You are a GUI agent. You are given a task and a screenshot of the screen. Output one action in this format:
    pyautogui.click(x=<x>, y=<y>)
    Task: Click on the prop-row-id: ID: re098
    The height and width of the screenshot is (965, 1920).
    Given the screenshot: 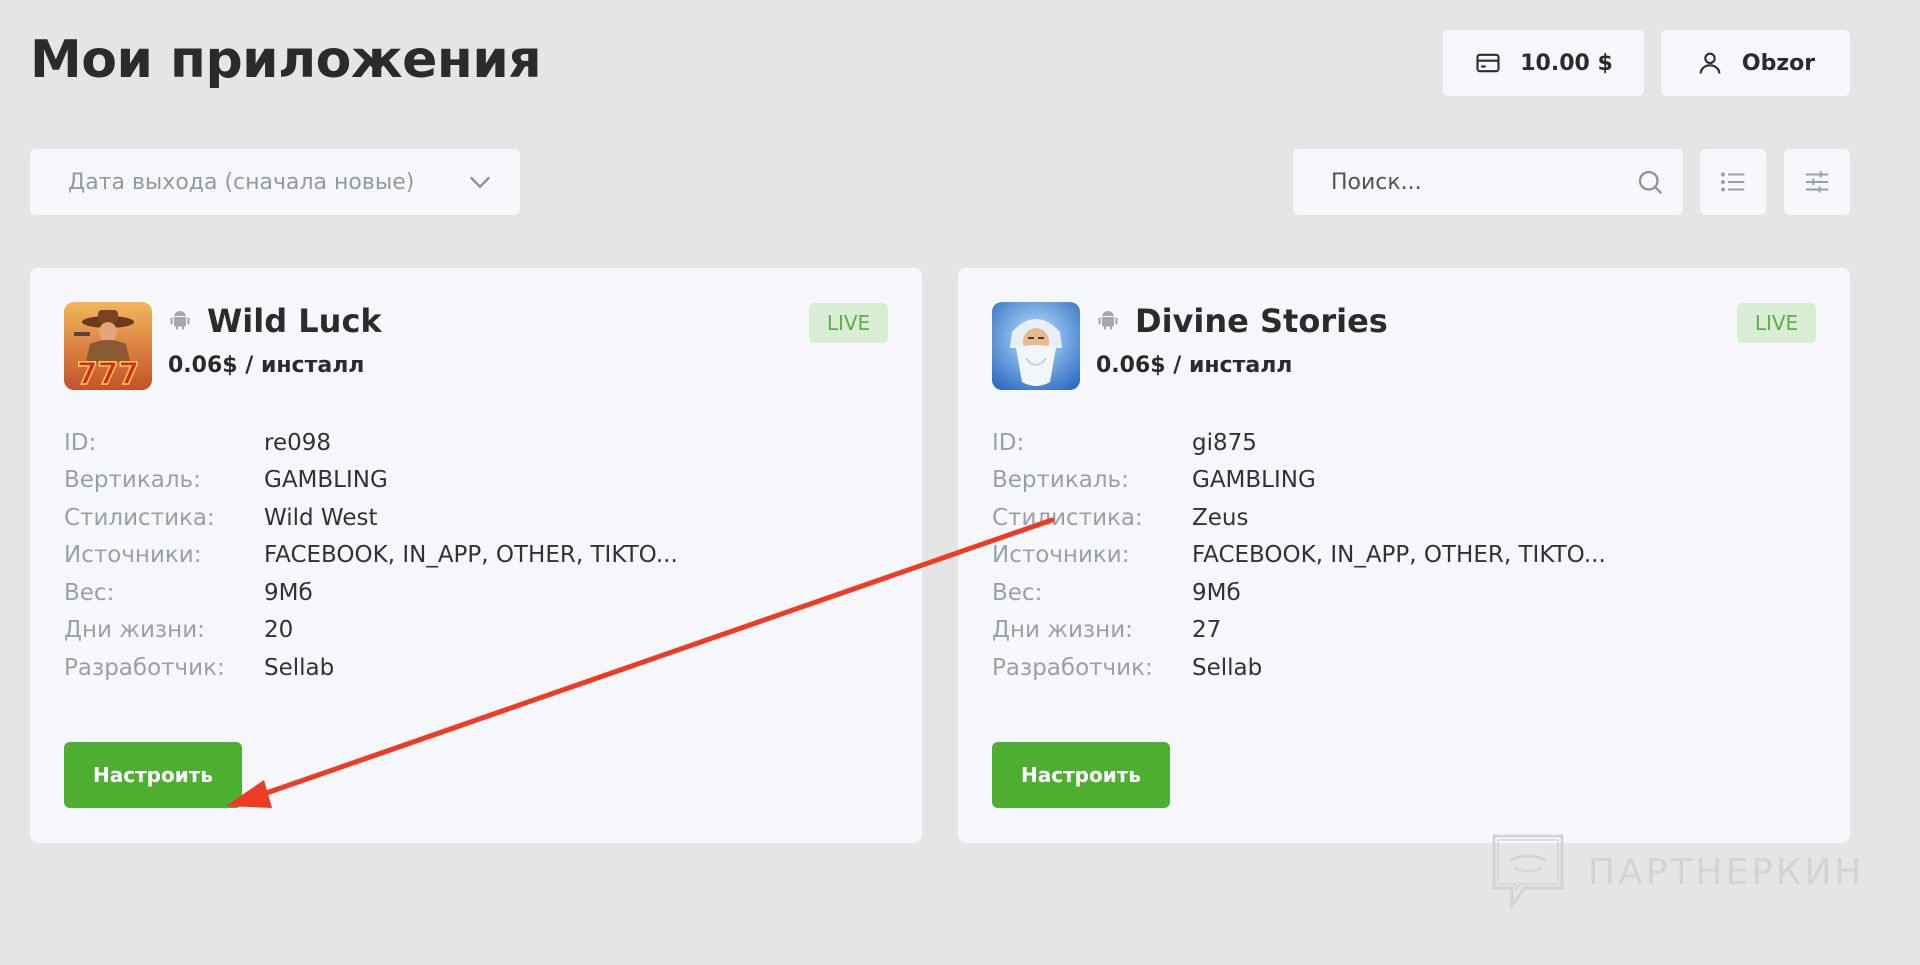 What is the action you would take?
    pyautogui.click(x=371, y=443)
    